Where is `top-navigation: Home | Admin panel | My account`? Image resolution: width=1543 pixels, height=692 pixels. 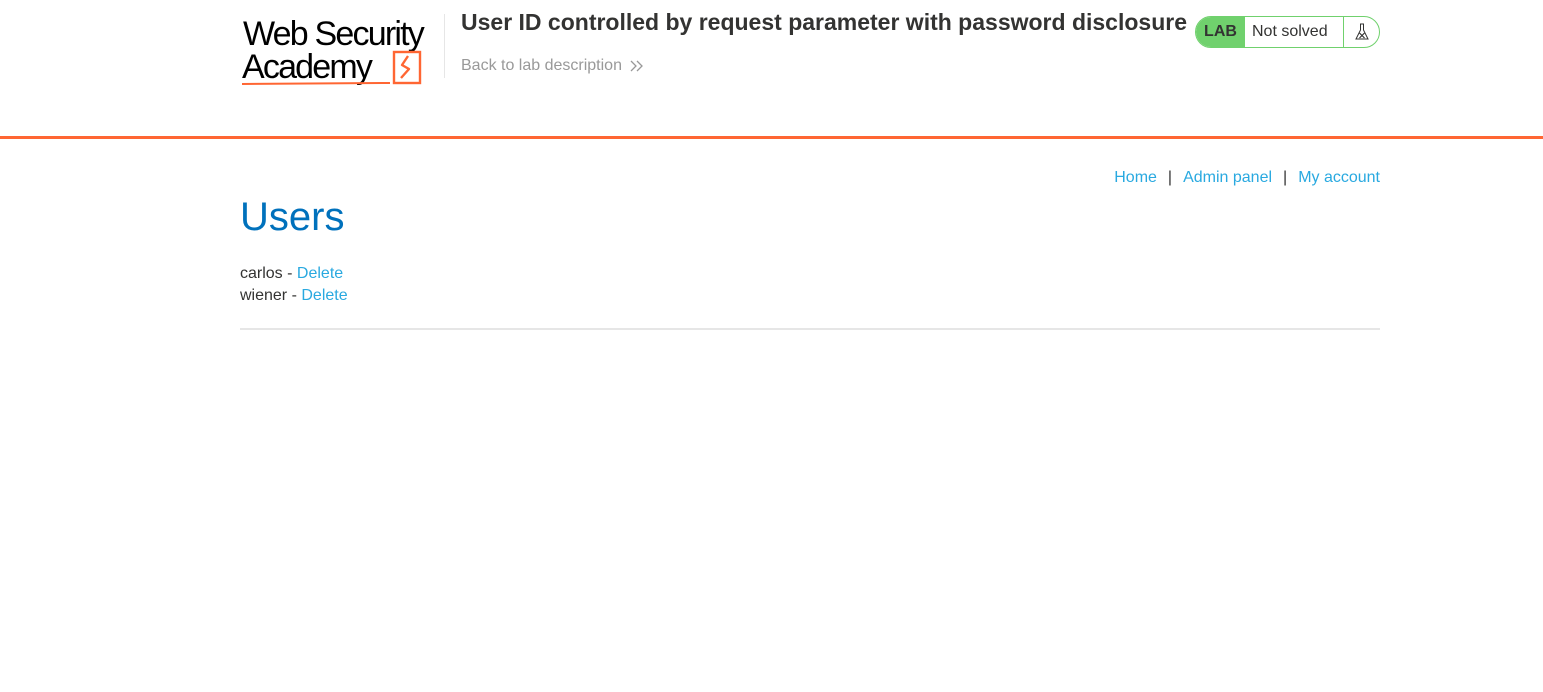
top-navigation: Home | Admin panel | My account is located at coordinates (1247, 178).